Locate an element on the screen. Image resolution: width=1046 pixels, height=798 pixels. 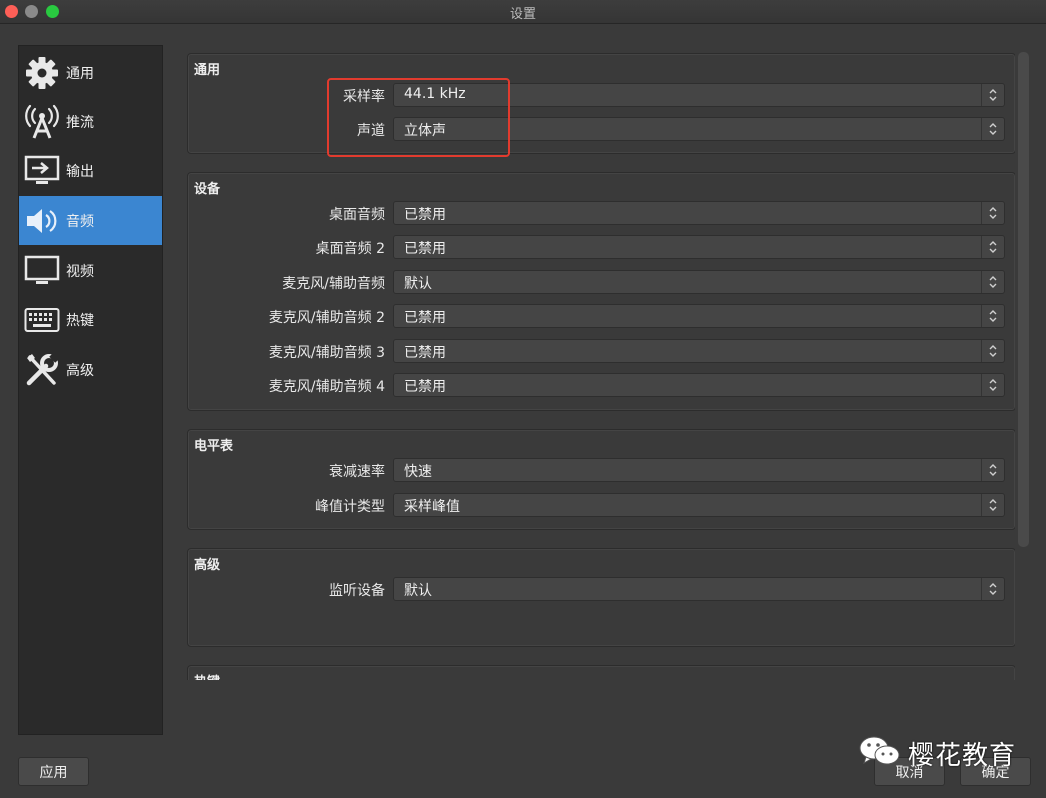
general-group: 通用 采样率 44.1 kHz 声道 立体声 is located at coordinates (601, 105).